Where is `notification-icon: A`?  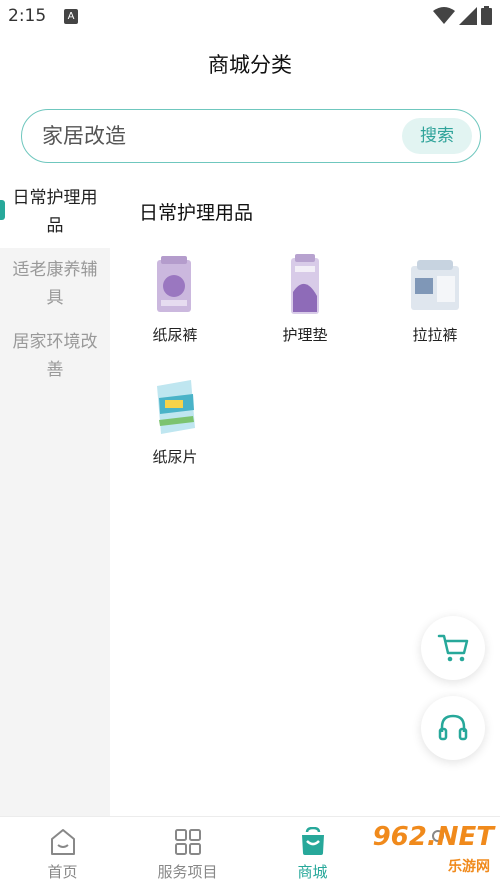 notification-icon: A is located at coordinates (71, 16).